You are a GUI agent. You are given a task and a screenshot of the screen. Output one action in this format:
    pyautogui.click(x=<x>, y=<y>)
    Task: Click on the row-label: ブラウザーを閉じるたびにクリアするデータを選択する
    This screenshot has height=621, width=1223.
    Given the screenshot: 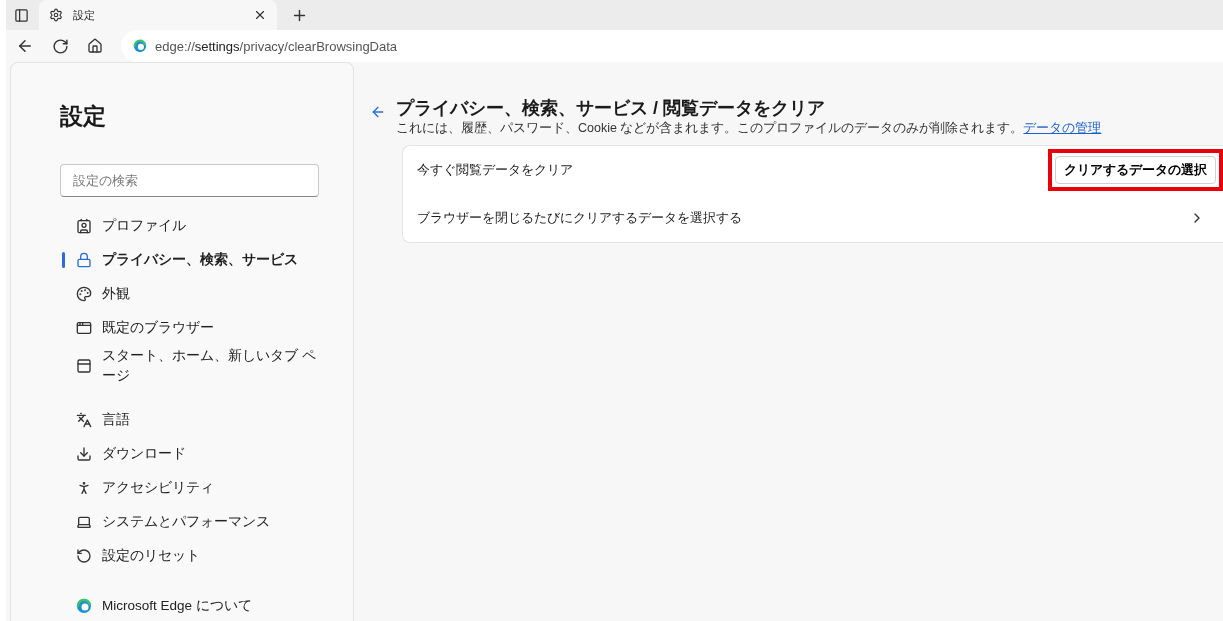 What is the action you would take?
    pyautogui.click(x=579, y=218)
    